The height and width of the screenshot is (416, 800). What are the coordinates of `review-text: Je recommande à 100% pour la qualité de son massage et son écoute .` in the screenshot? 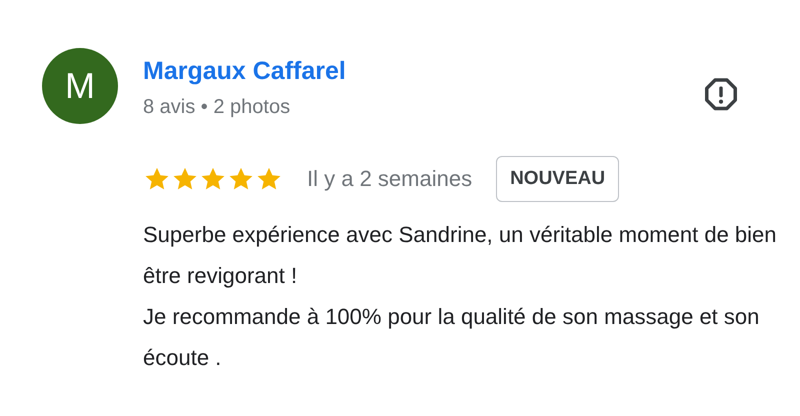 It's located at (451, 337).